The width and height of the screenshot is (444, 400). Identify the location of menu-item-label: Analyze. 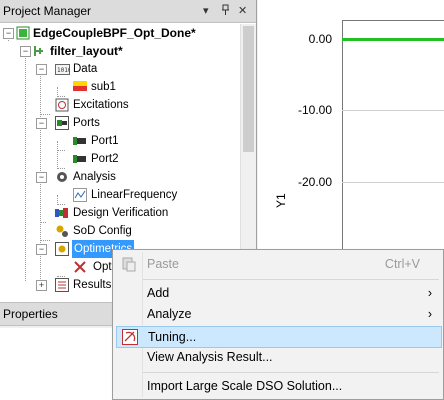
(169, 314).